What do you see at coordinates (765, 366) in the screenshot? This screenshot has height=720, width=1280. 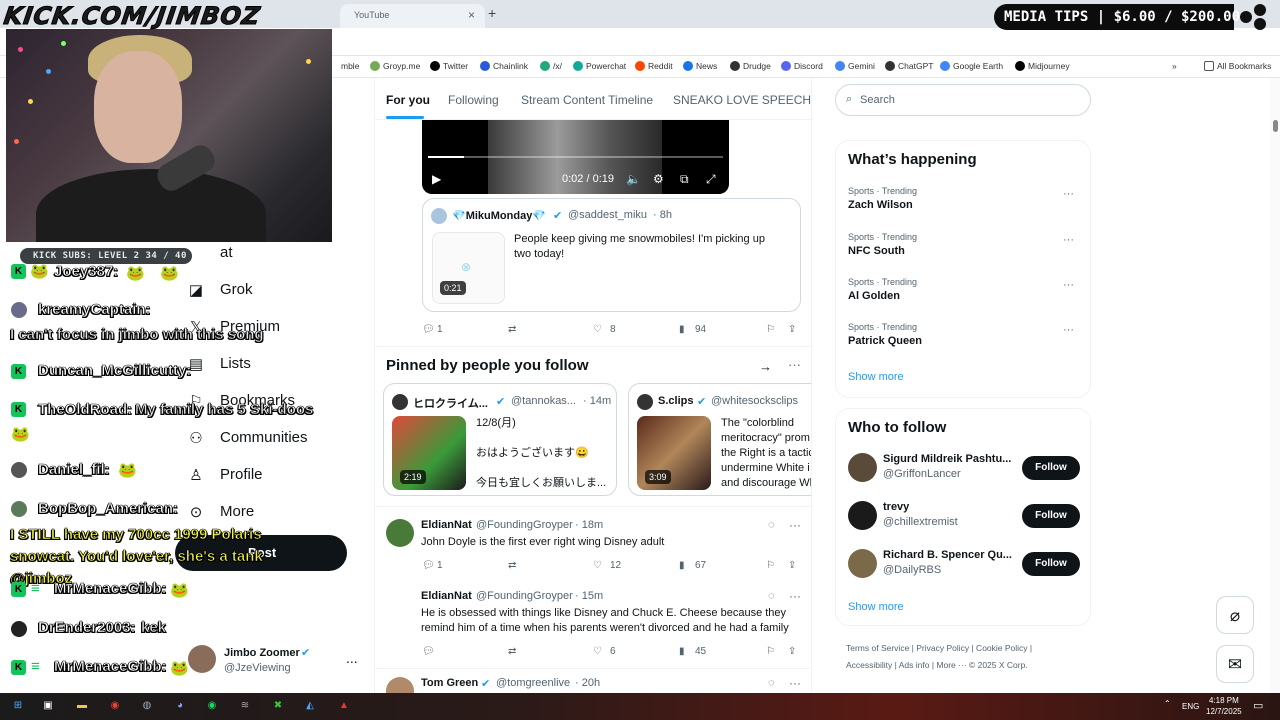 I see `arrow-right-icon: →` at bounding box center [765, 366].